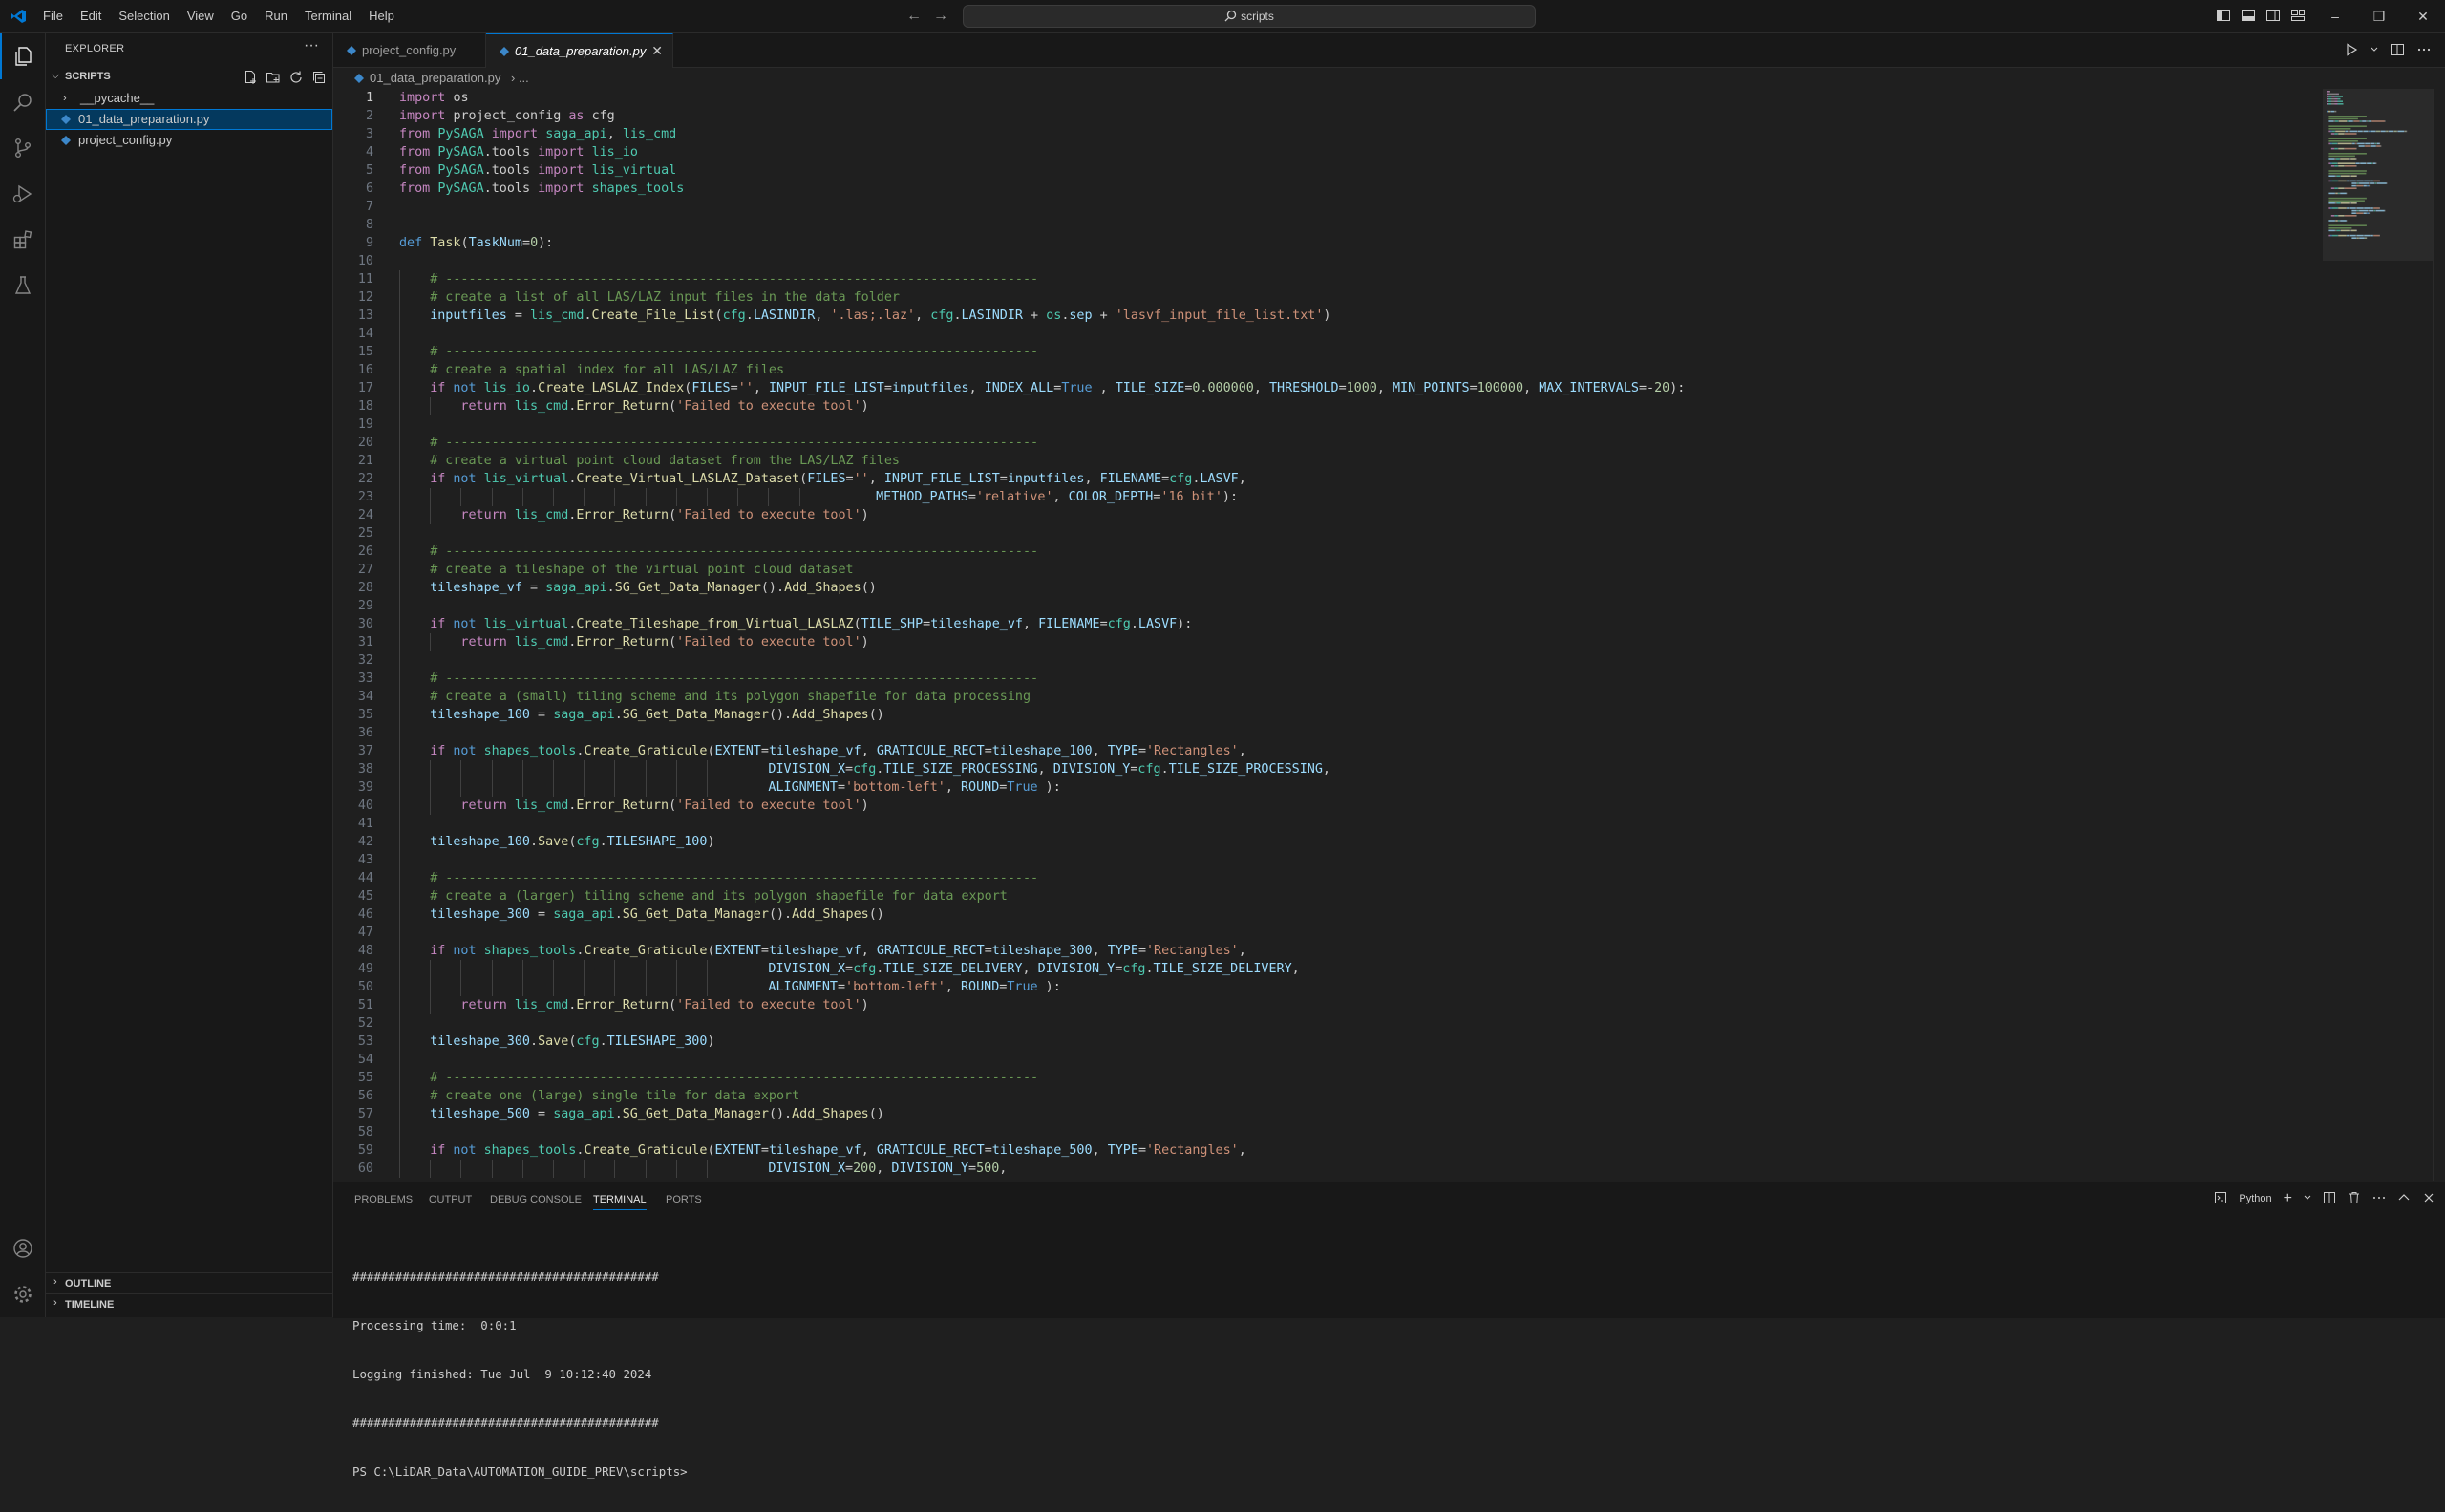 Image resolution: width=2445 pixels, height=1512 pixels. What do you see at coordinates (536, 1199) in the screenshot?
I see `tab-debug-console: DEBUG CONSOLE` at bounding box center [536, 1199].